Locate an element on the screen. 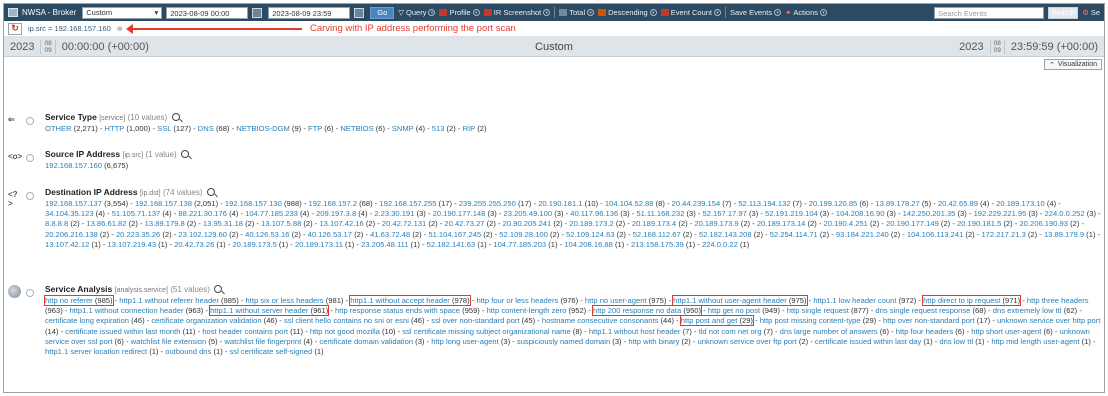 Image resolution: width=1108 pixels, height=396 pixels. meta-value-item: http over non-standard port (17) is located at coordinates (936, 320).